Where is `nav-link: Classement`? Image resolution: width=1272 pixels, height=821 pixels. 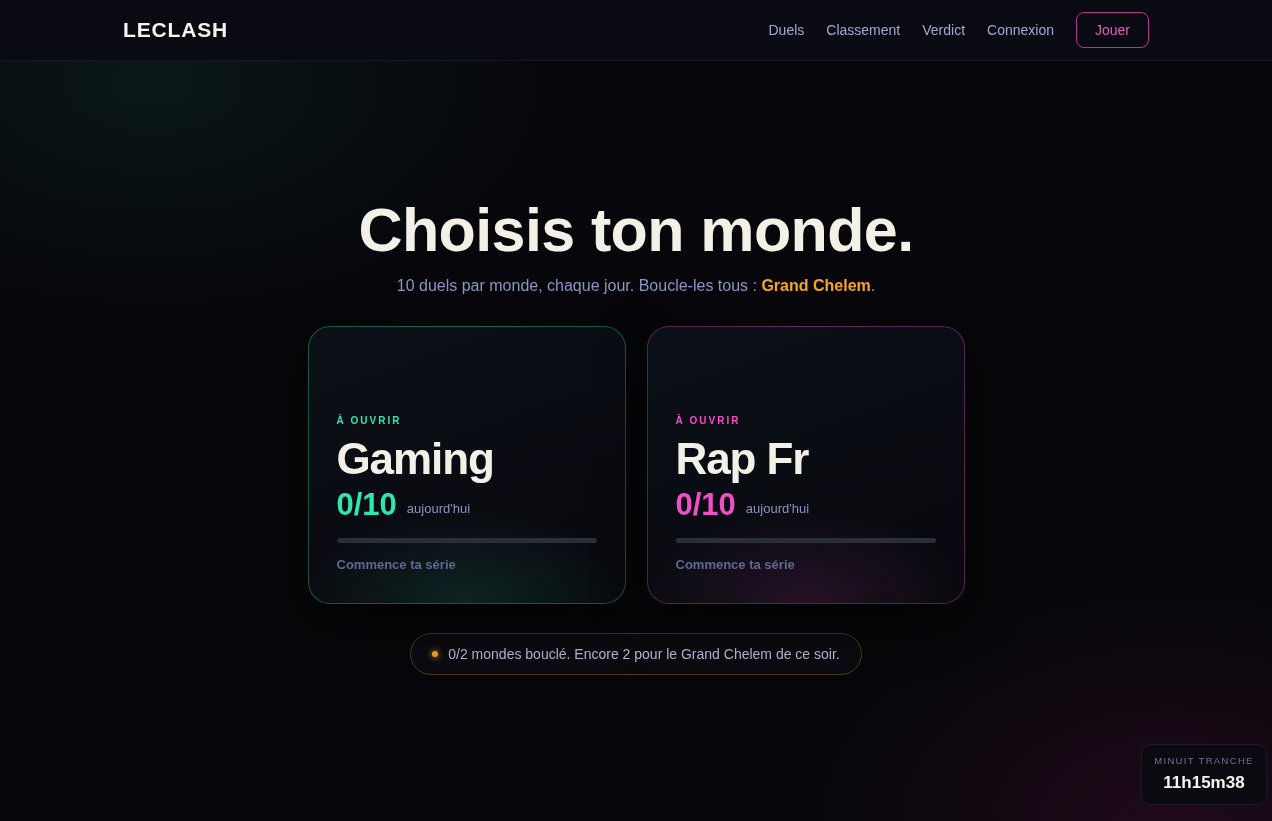 nav-link: Classement is located at coordinates (863, 30).